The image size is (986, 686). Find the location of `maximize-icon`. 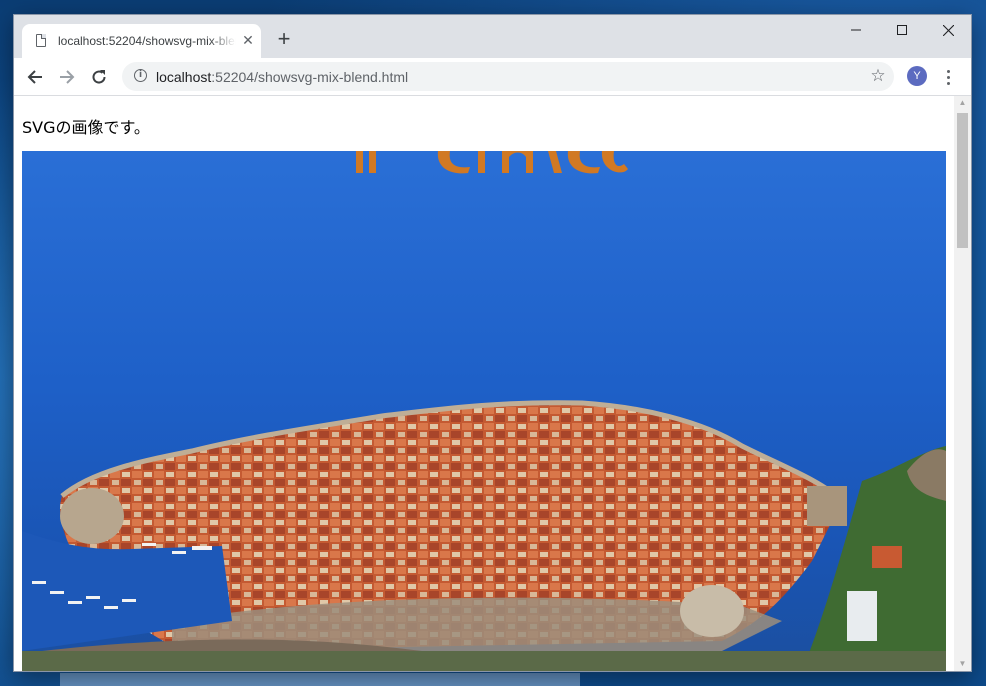

maximize-icon is located at coordinates (902, 30).